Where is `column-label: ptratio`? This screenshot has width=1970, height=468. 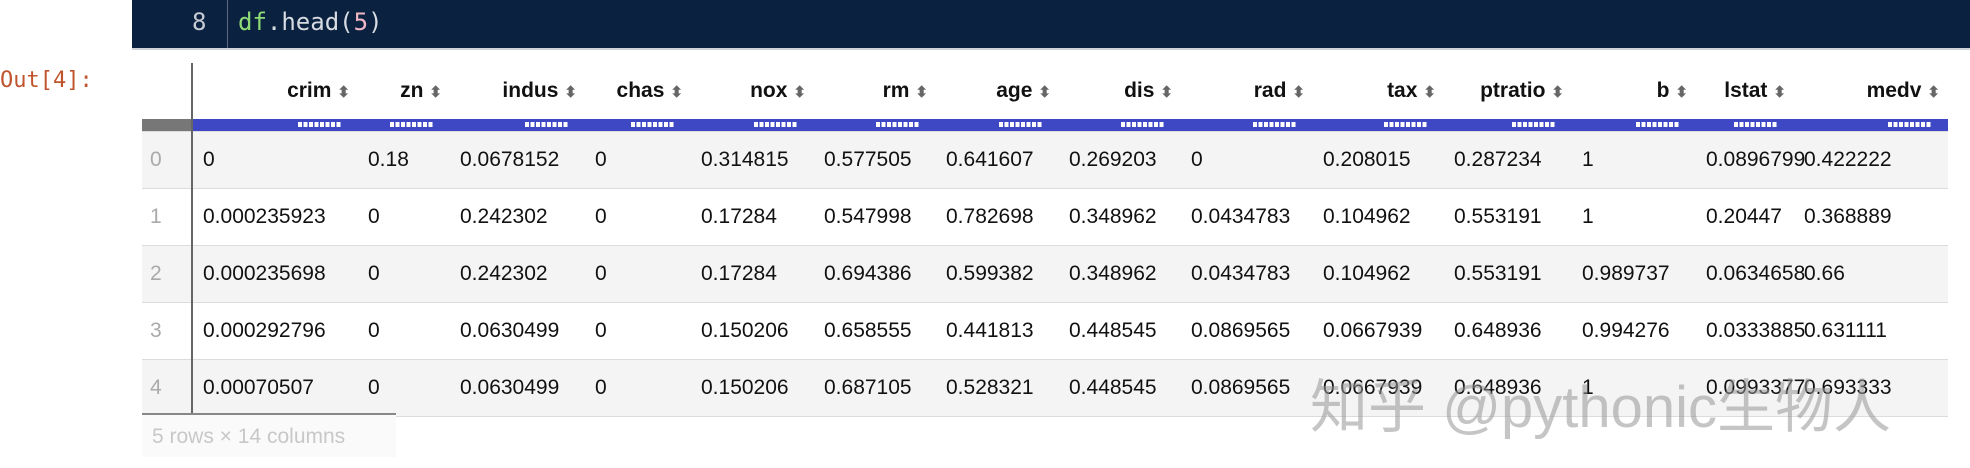 column-label: ptratio is located at coordinates (1513, 90).